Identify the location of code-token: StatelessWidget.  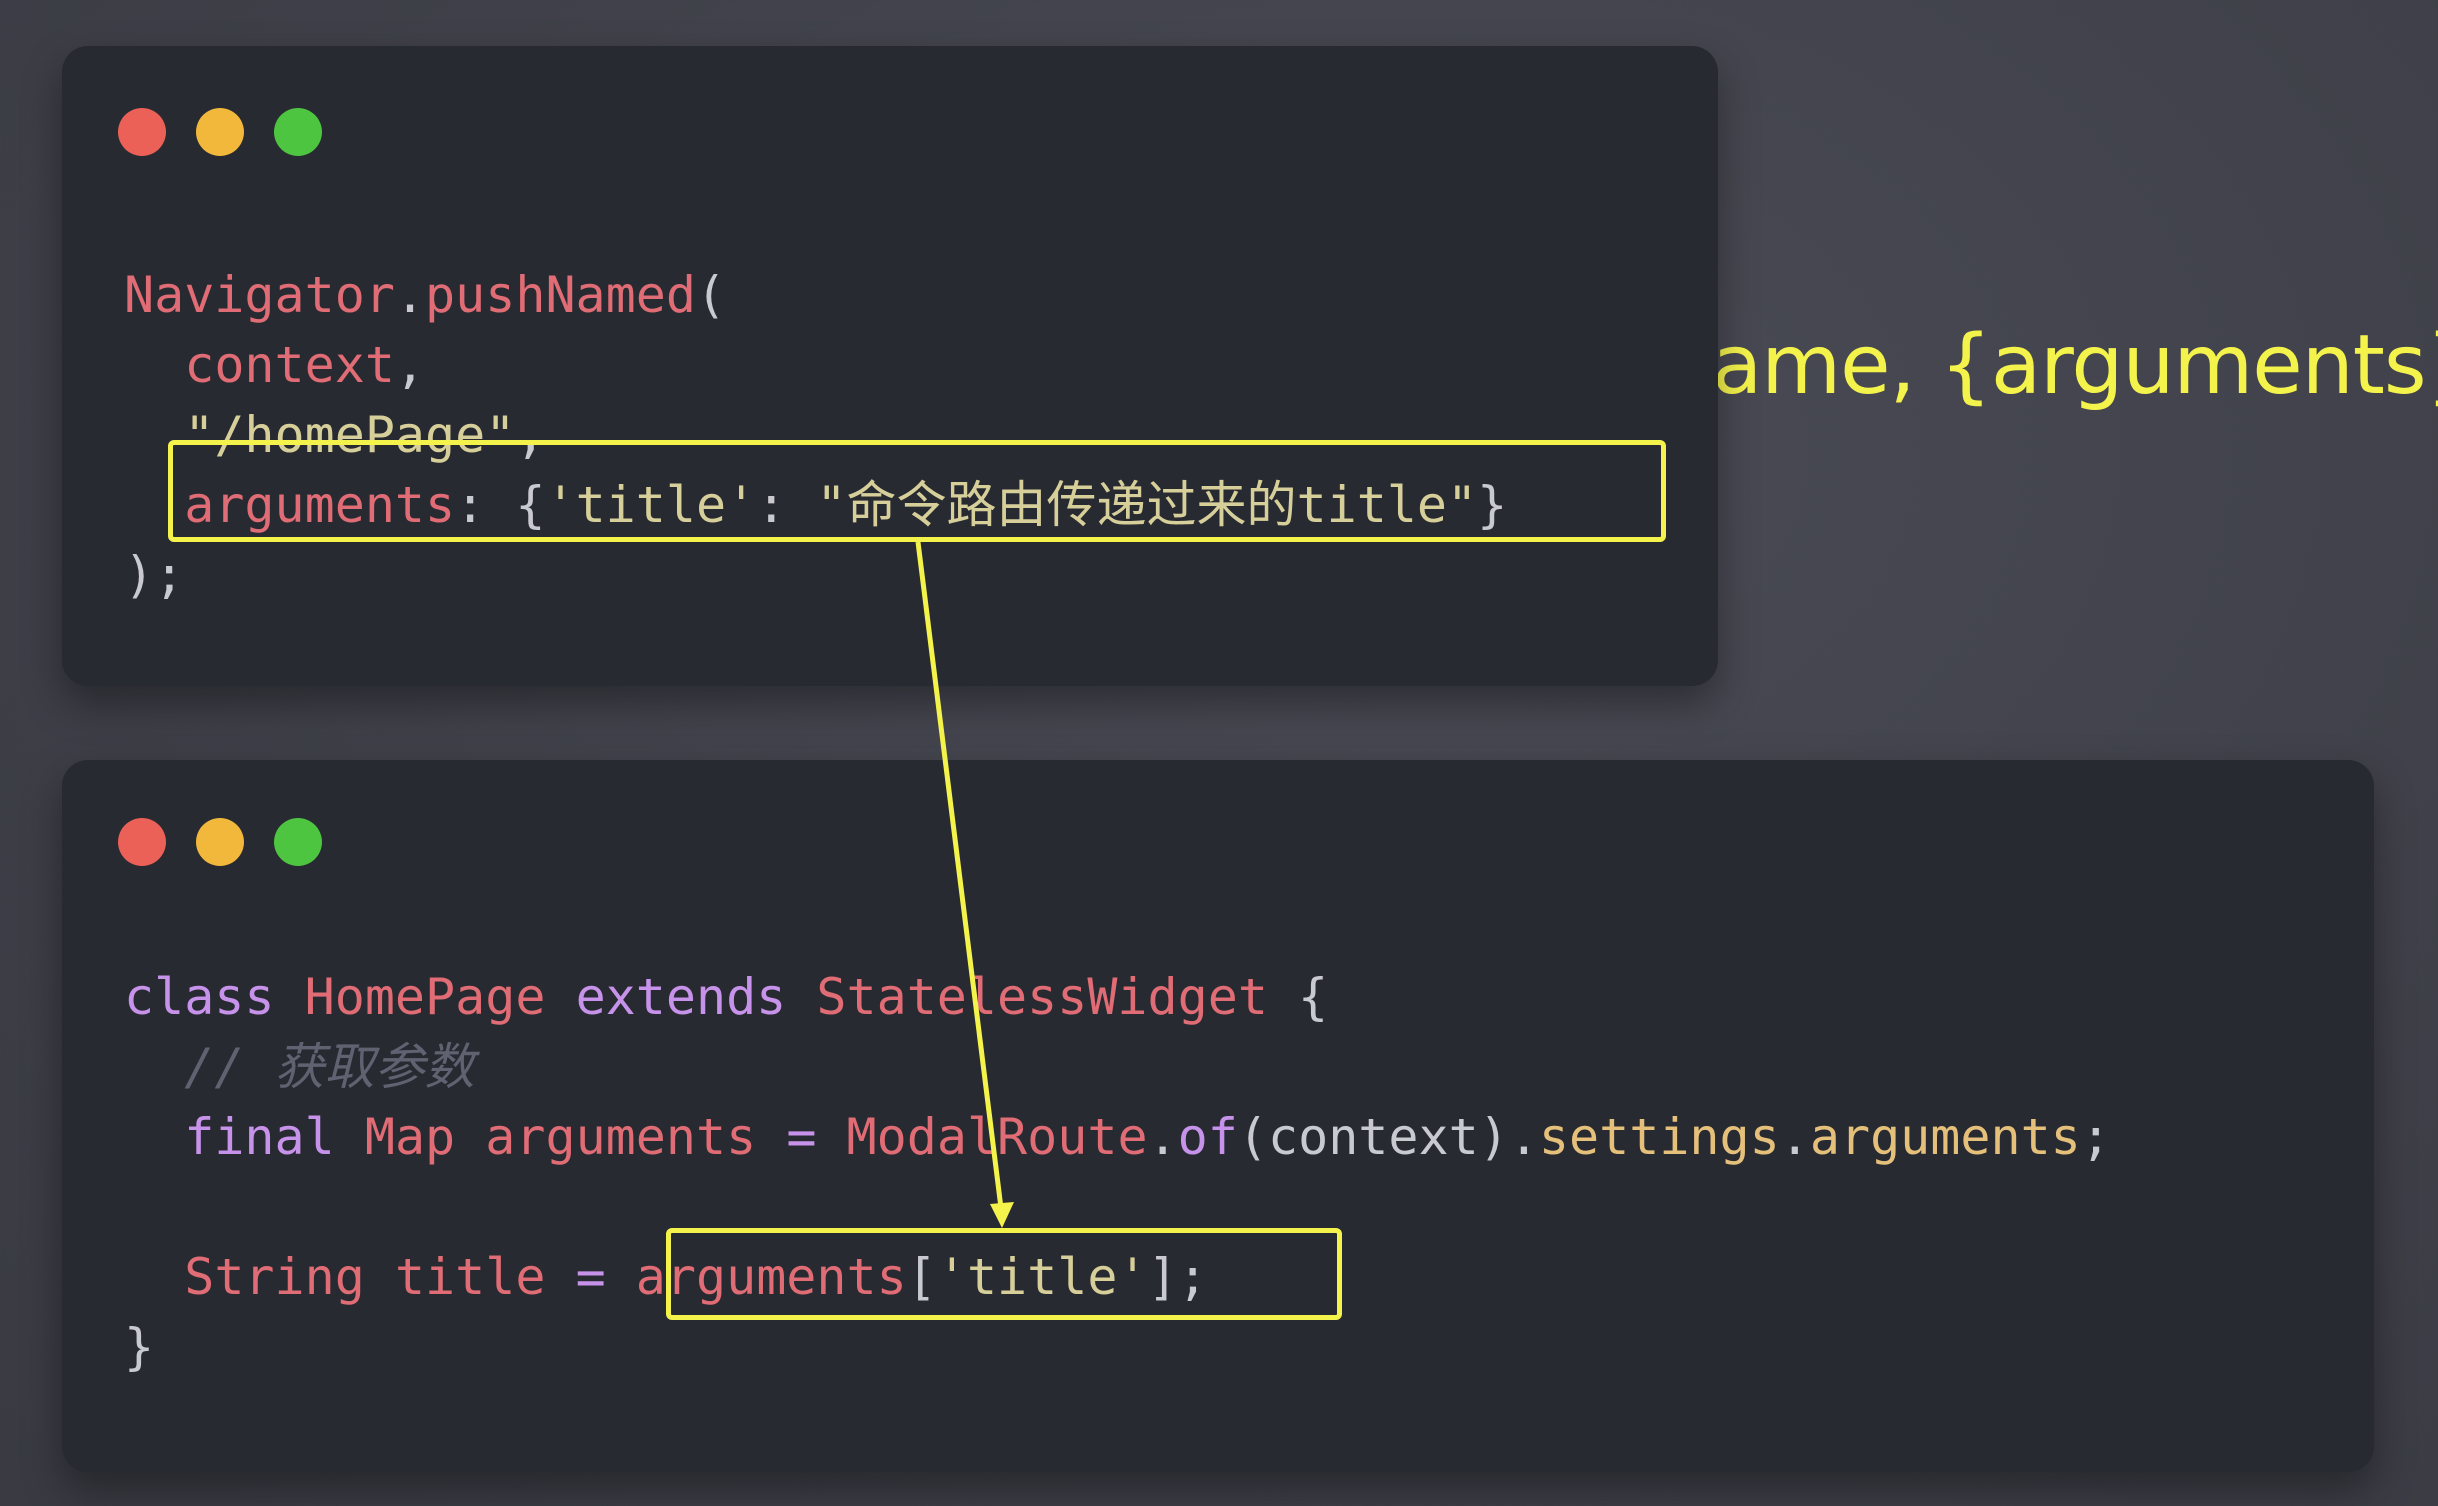
(1042, 997).